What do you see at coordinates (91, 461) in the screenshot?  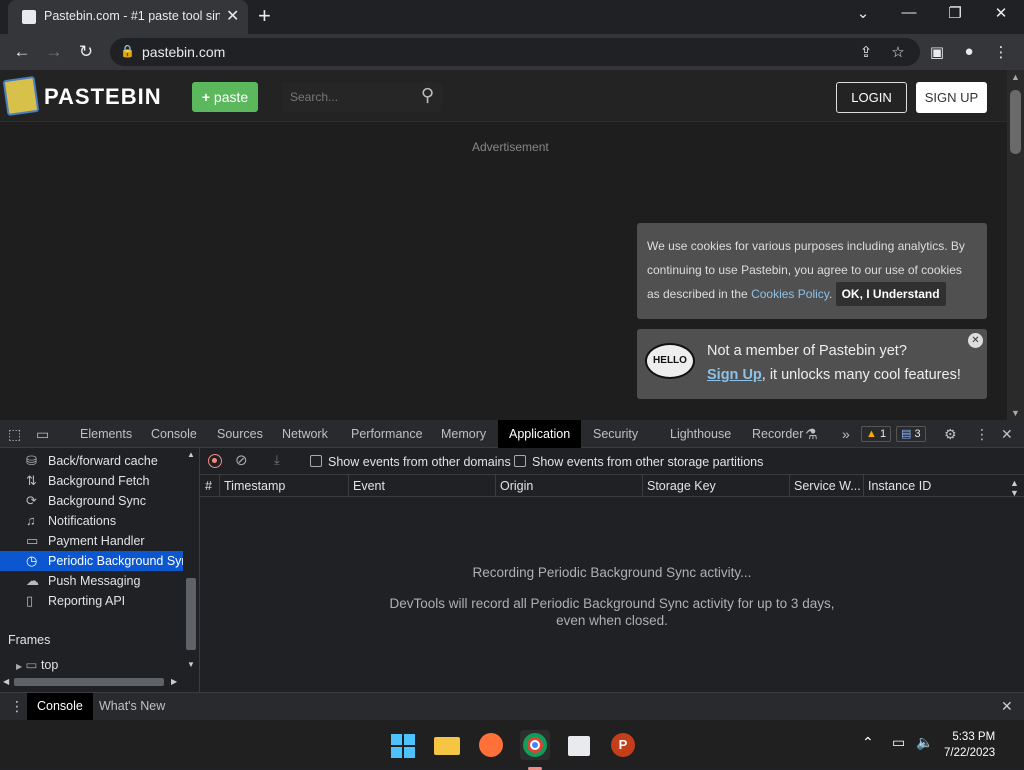 I see `sidebar-item-back-forward-cache: ⛁ Back/forward cache` at bounding box center [91, 461].